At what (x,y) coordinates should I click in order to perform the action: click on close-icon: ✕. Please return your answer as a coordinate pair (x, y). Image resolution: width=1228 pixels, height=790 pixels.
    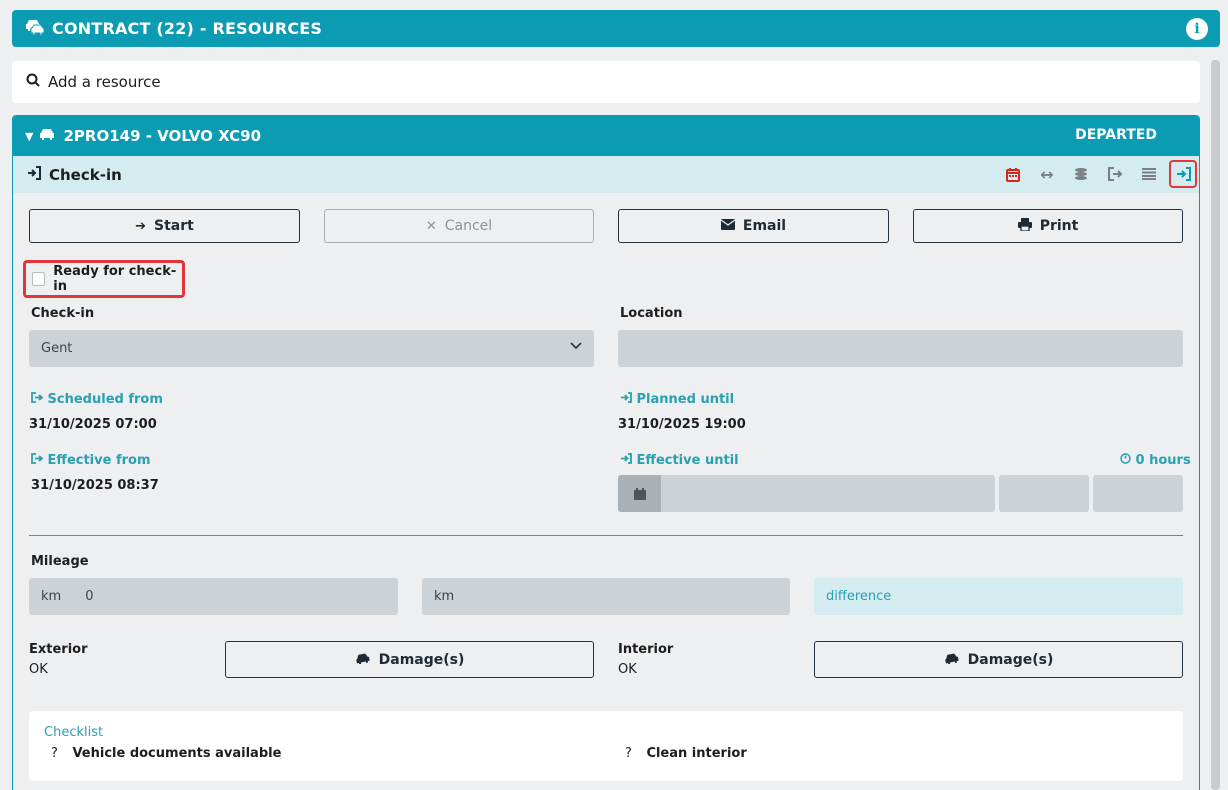
    Looking at the image, I should click on (431, 226).